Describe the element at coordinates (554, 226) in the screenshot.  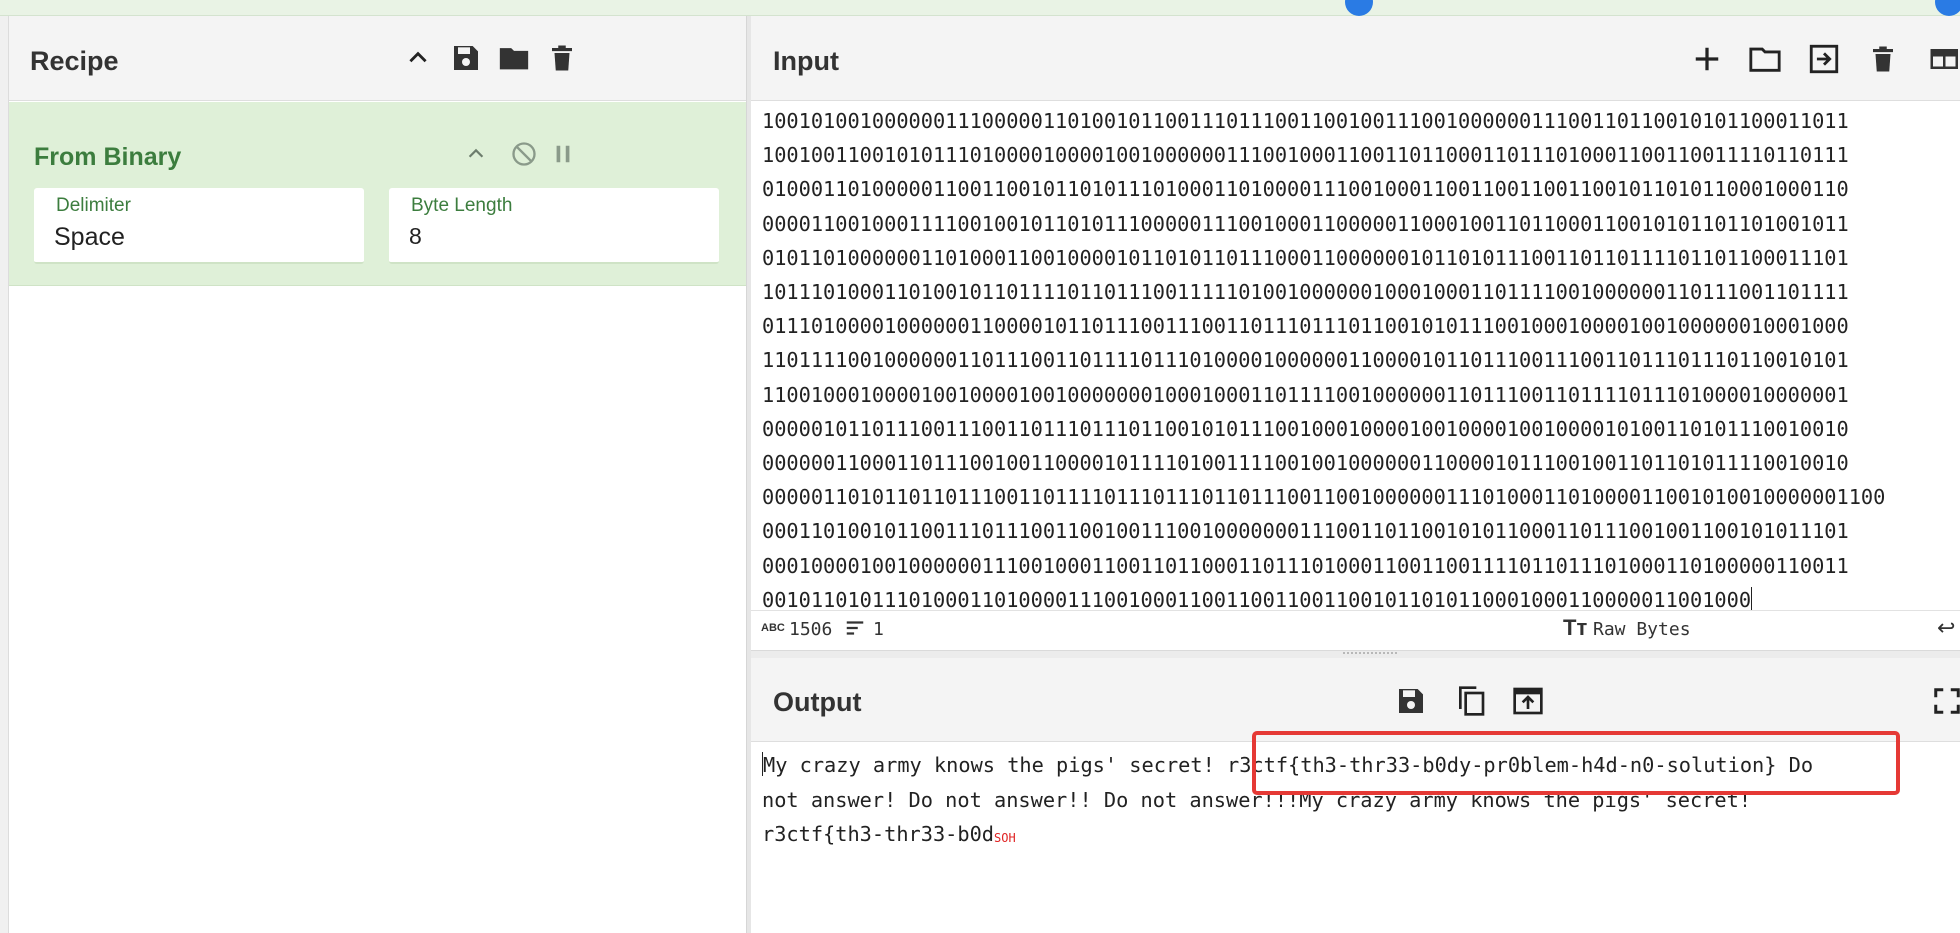
I see `byte-length-field: Byte Length 8` at that location.